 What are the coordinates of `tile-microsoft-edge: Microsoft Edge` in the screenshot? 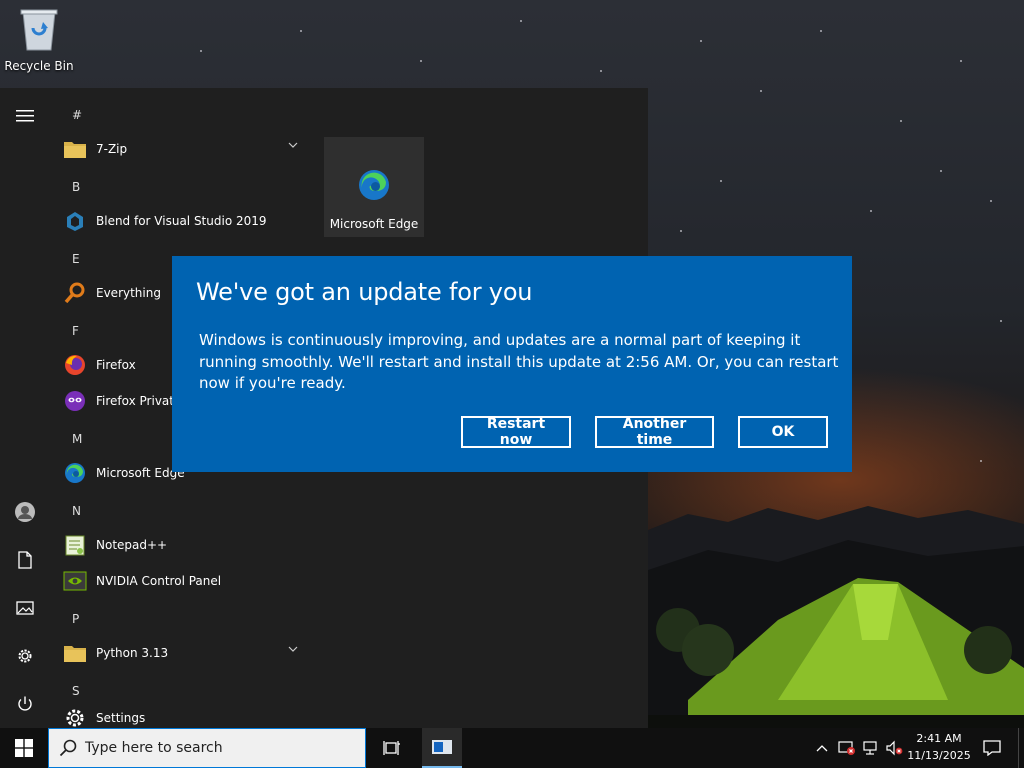 It's located at (374, 187).